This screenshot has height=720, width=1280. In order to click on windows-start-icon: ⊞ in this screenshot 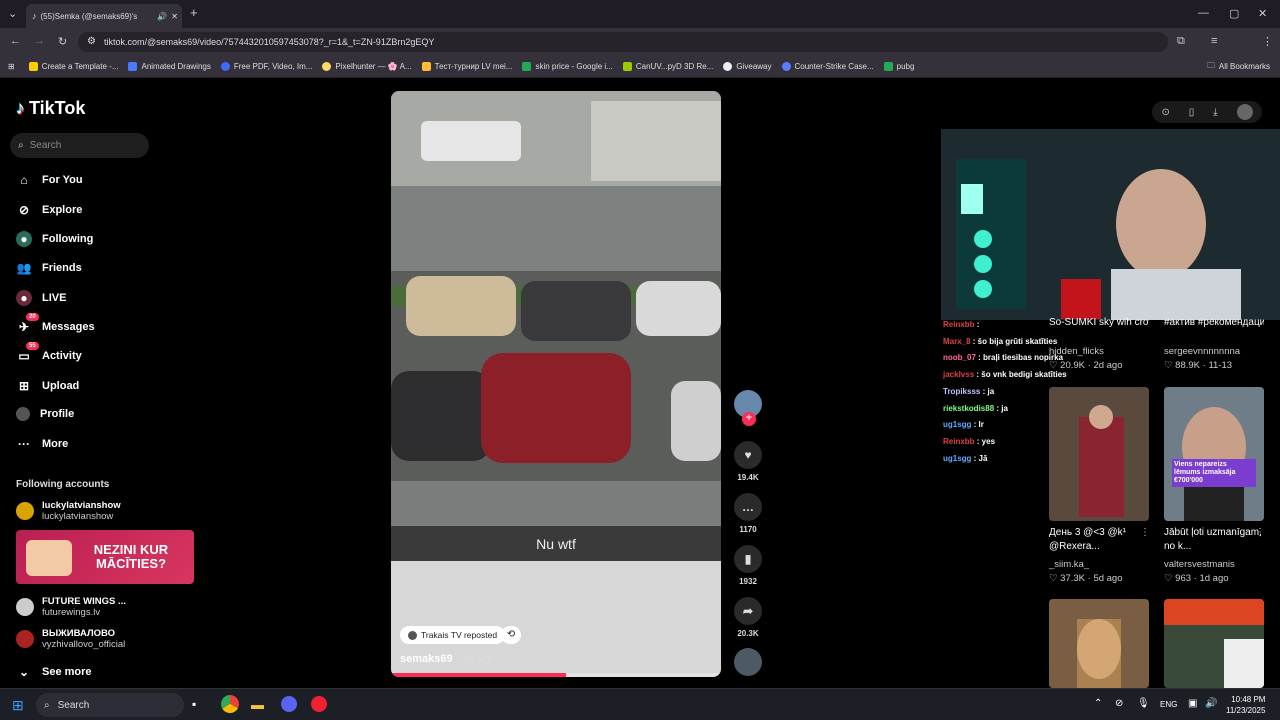, I will do `click(18, 705)`.